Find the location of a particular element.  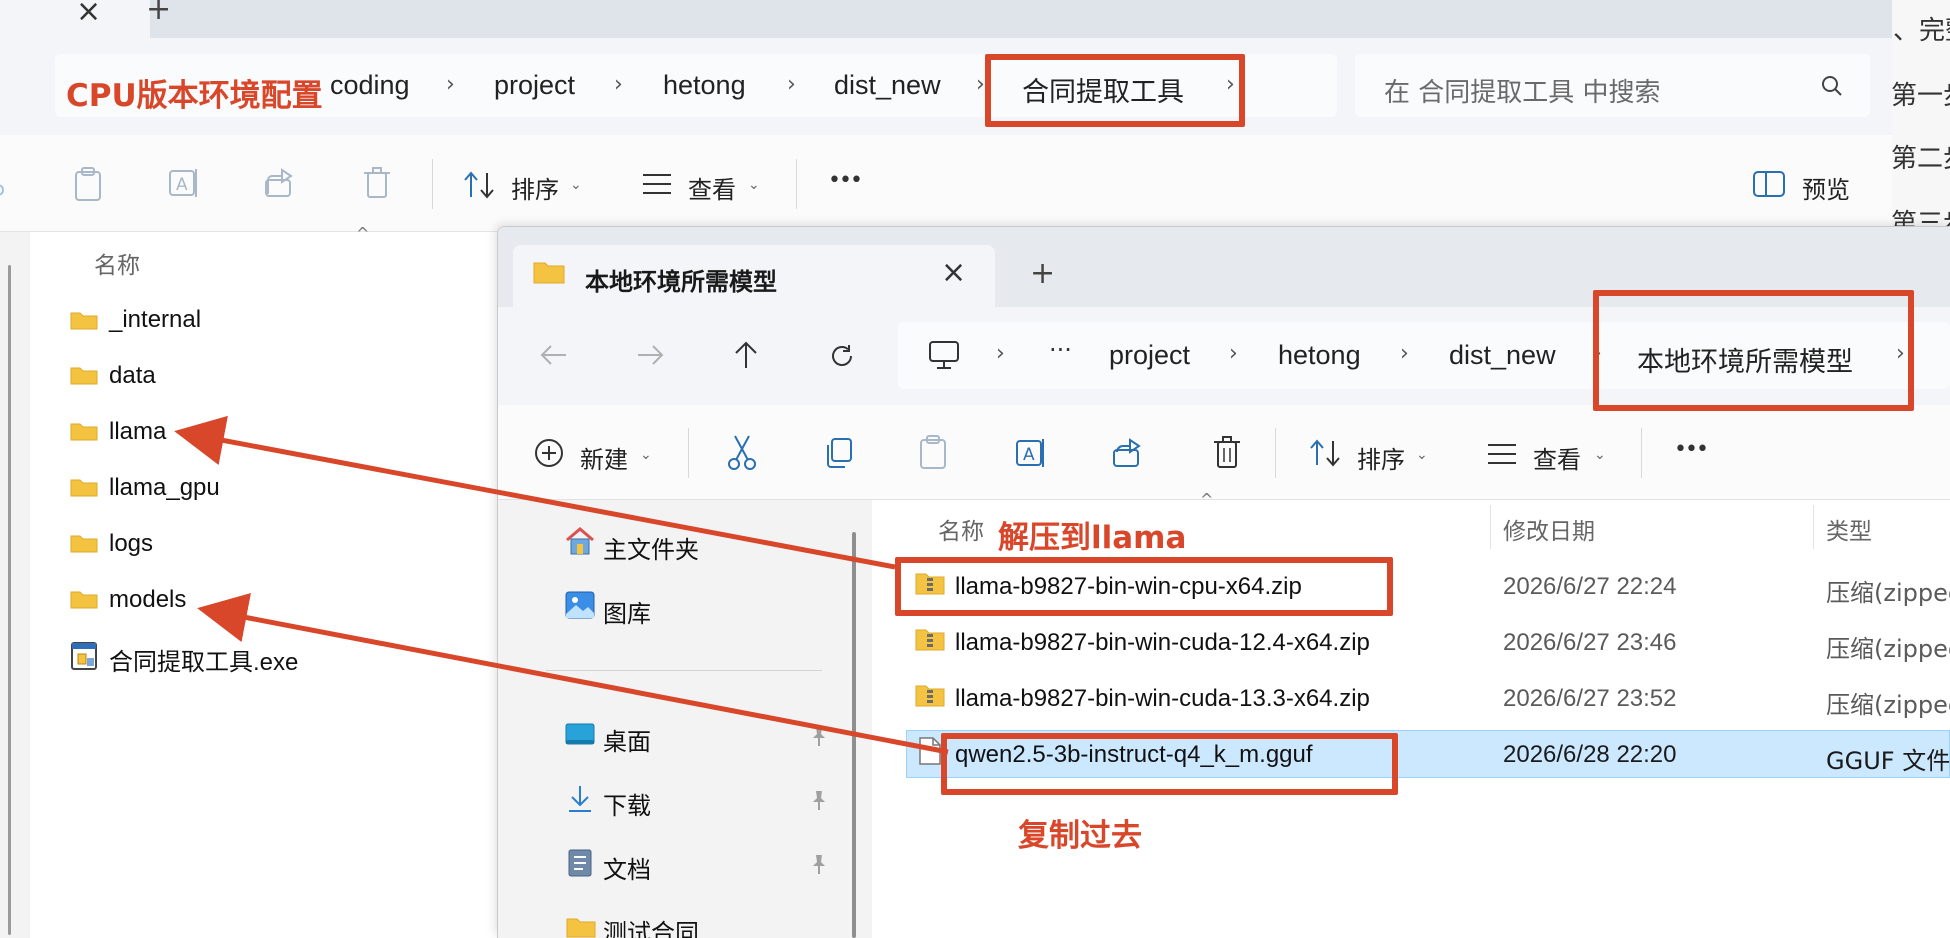

nav-item-test-contracts: 测试合同 is located at coordinates (651, 925).